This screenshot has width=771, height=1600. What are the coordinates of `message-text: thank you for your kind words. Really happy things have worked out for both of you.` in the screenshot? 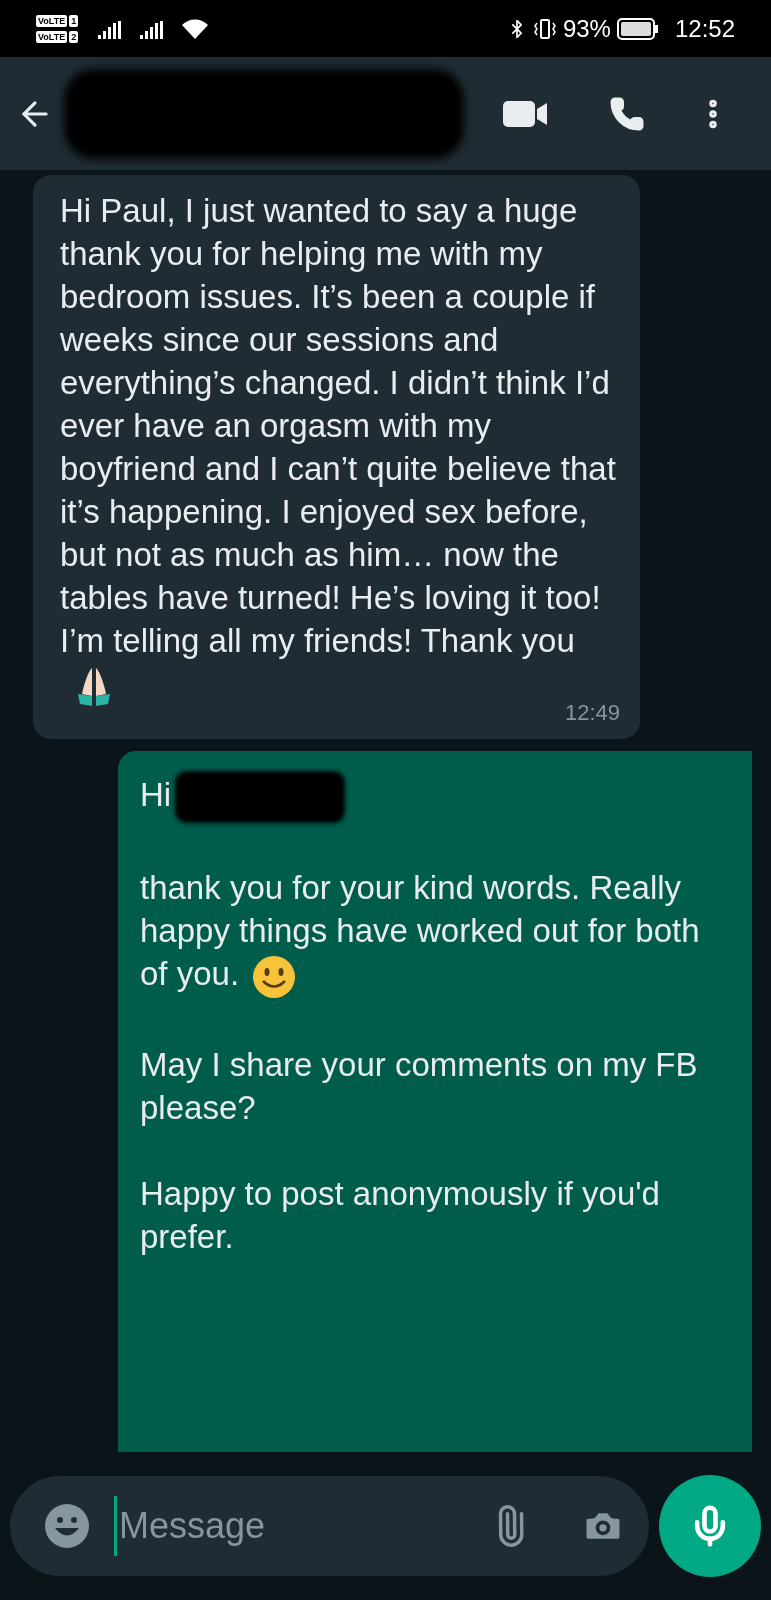 It's located at (427, 933).